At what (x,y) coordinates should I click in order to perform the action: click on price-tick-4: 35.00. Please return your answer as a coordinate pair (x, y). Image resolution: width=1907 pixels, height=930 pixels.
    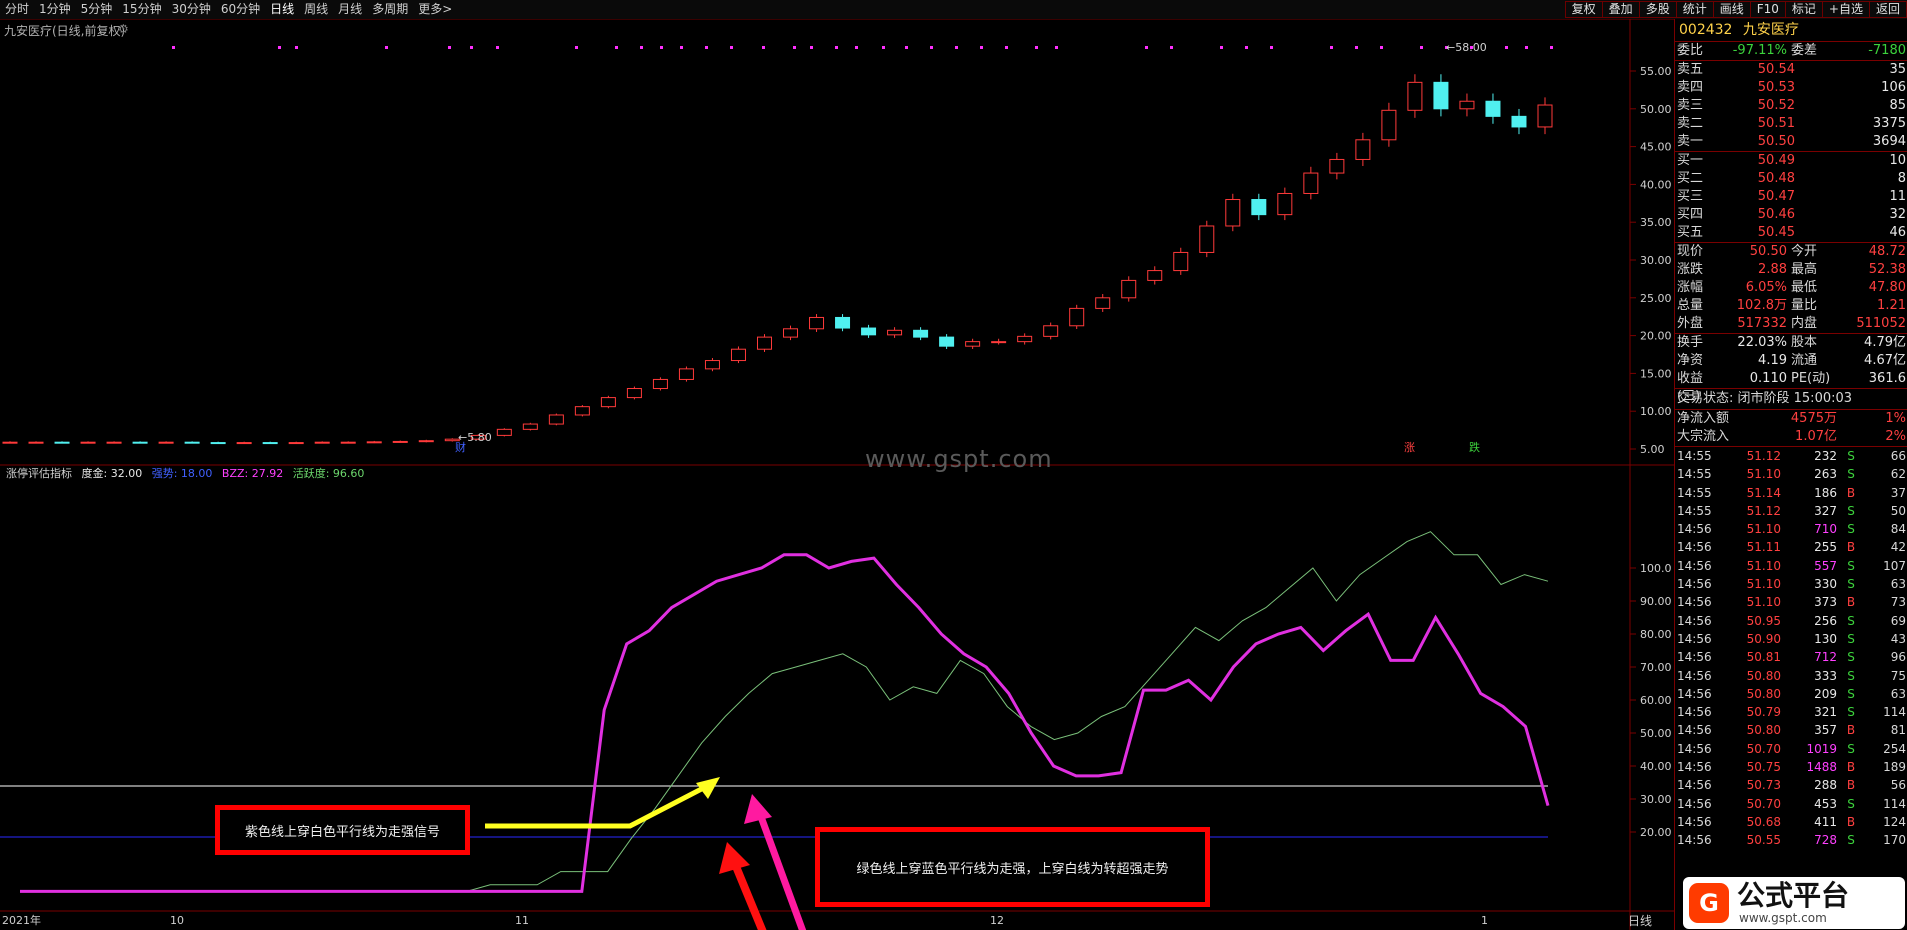
    Looking at the image, I should click on (1656, 222).